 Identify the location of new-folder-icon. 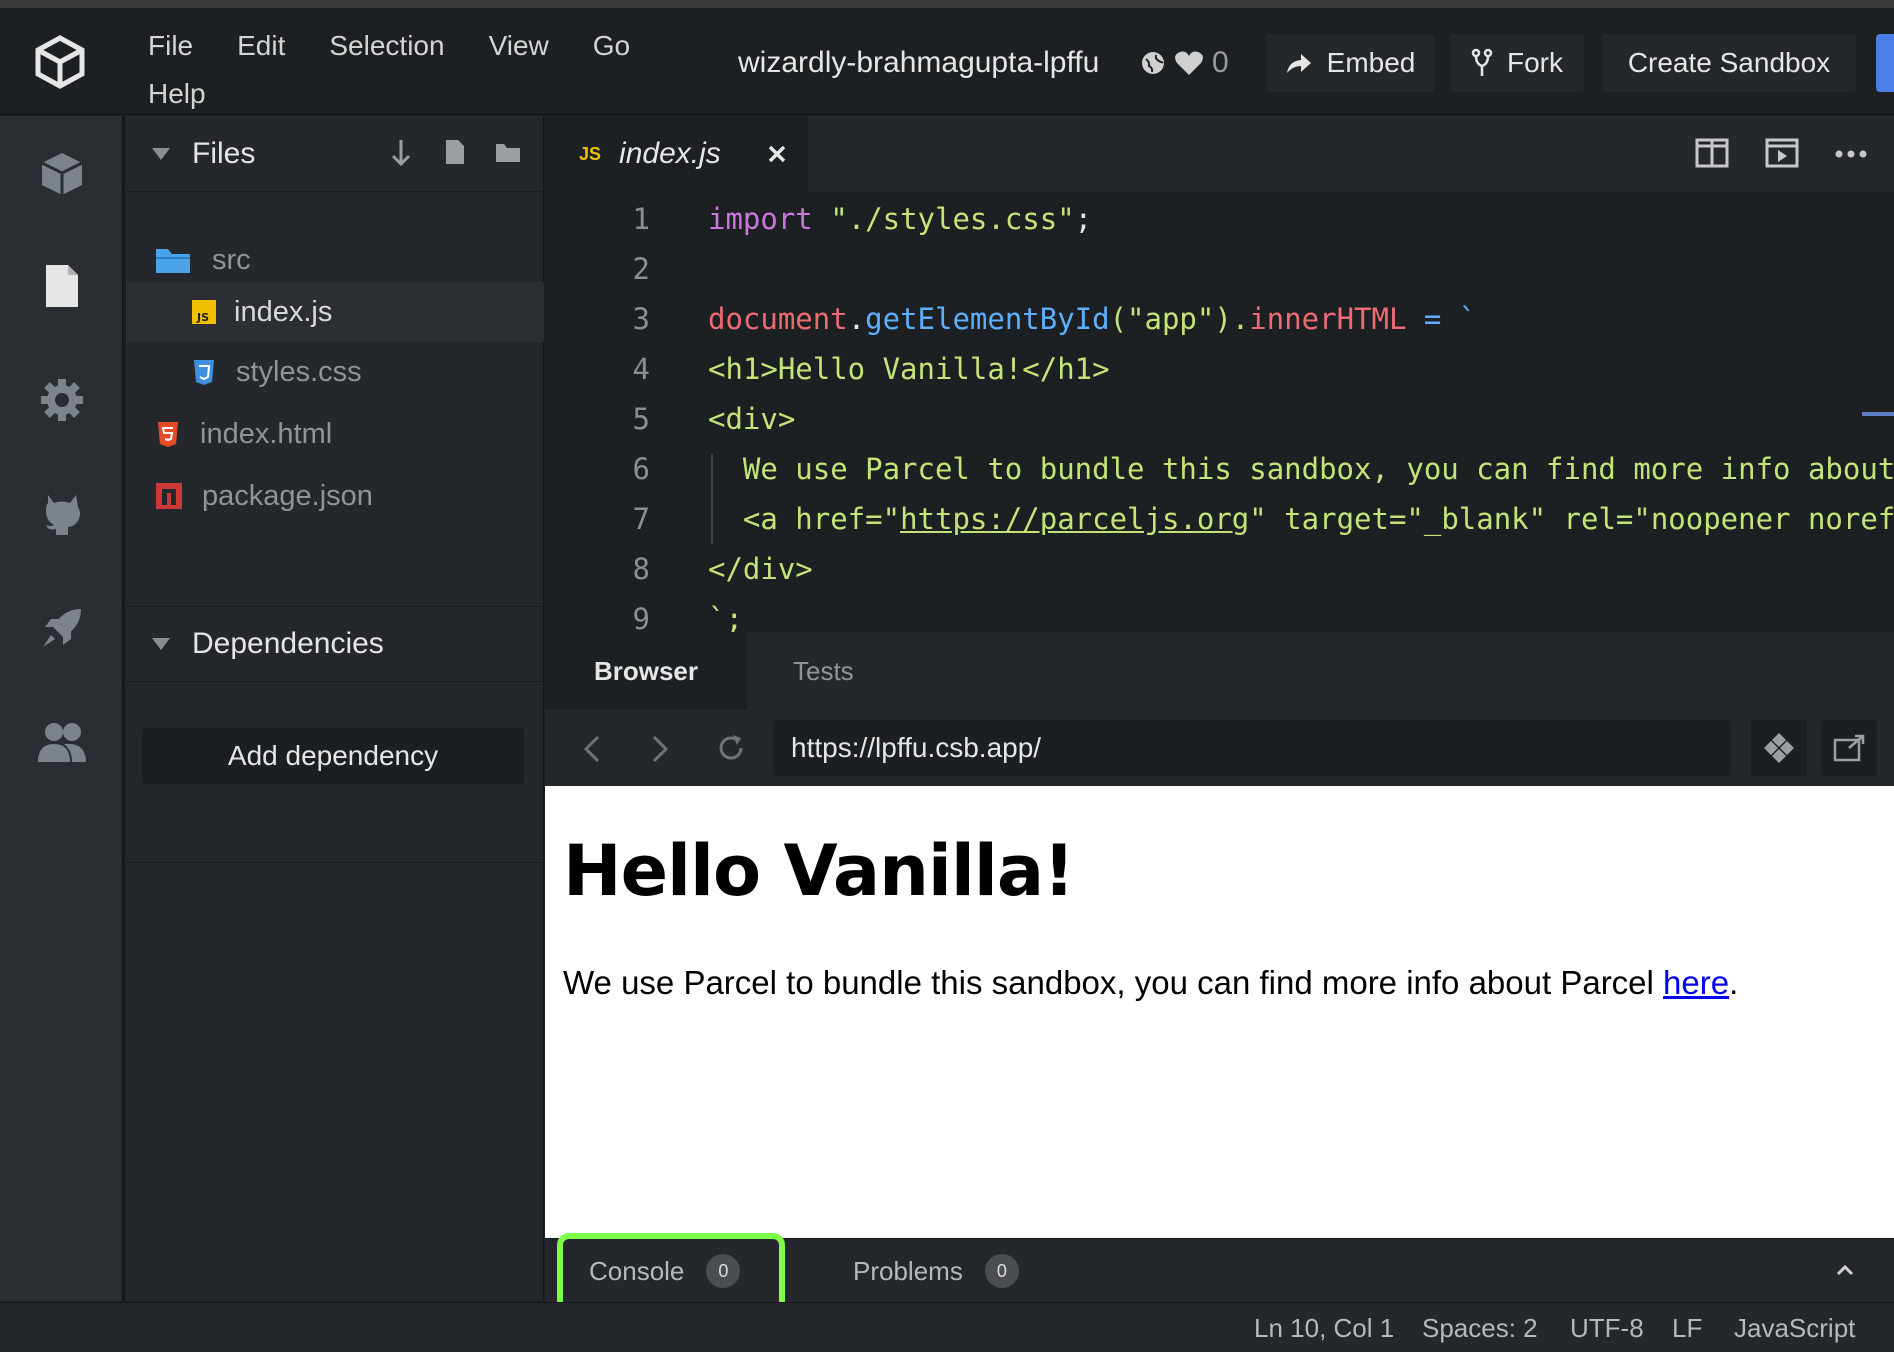
(508, 152).